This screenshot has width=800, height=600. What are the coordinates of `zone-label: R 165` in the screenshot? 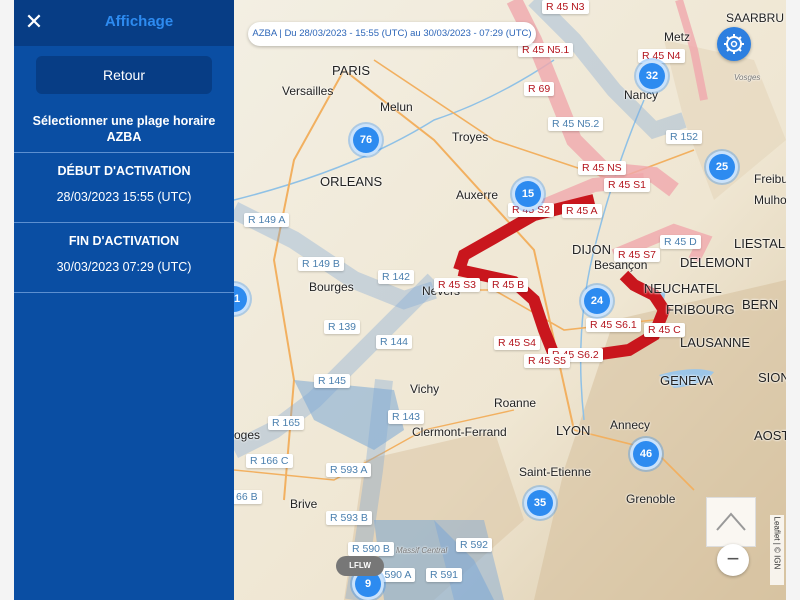 It's located at (286, 423).